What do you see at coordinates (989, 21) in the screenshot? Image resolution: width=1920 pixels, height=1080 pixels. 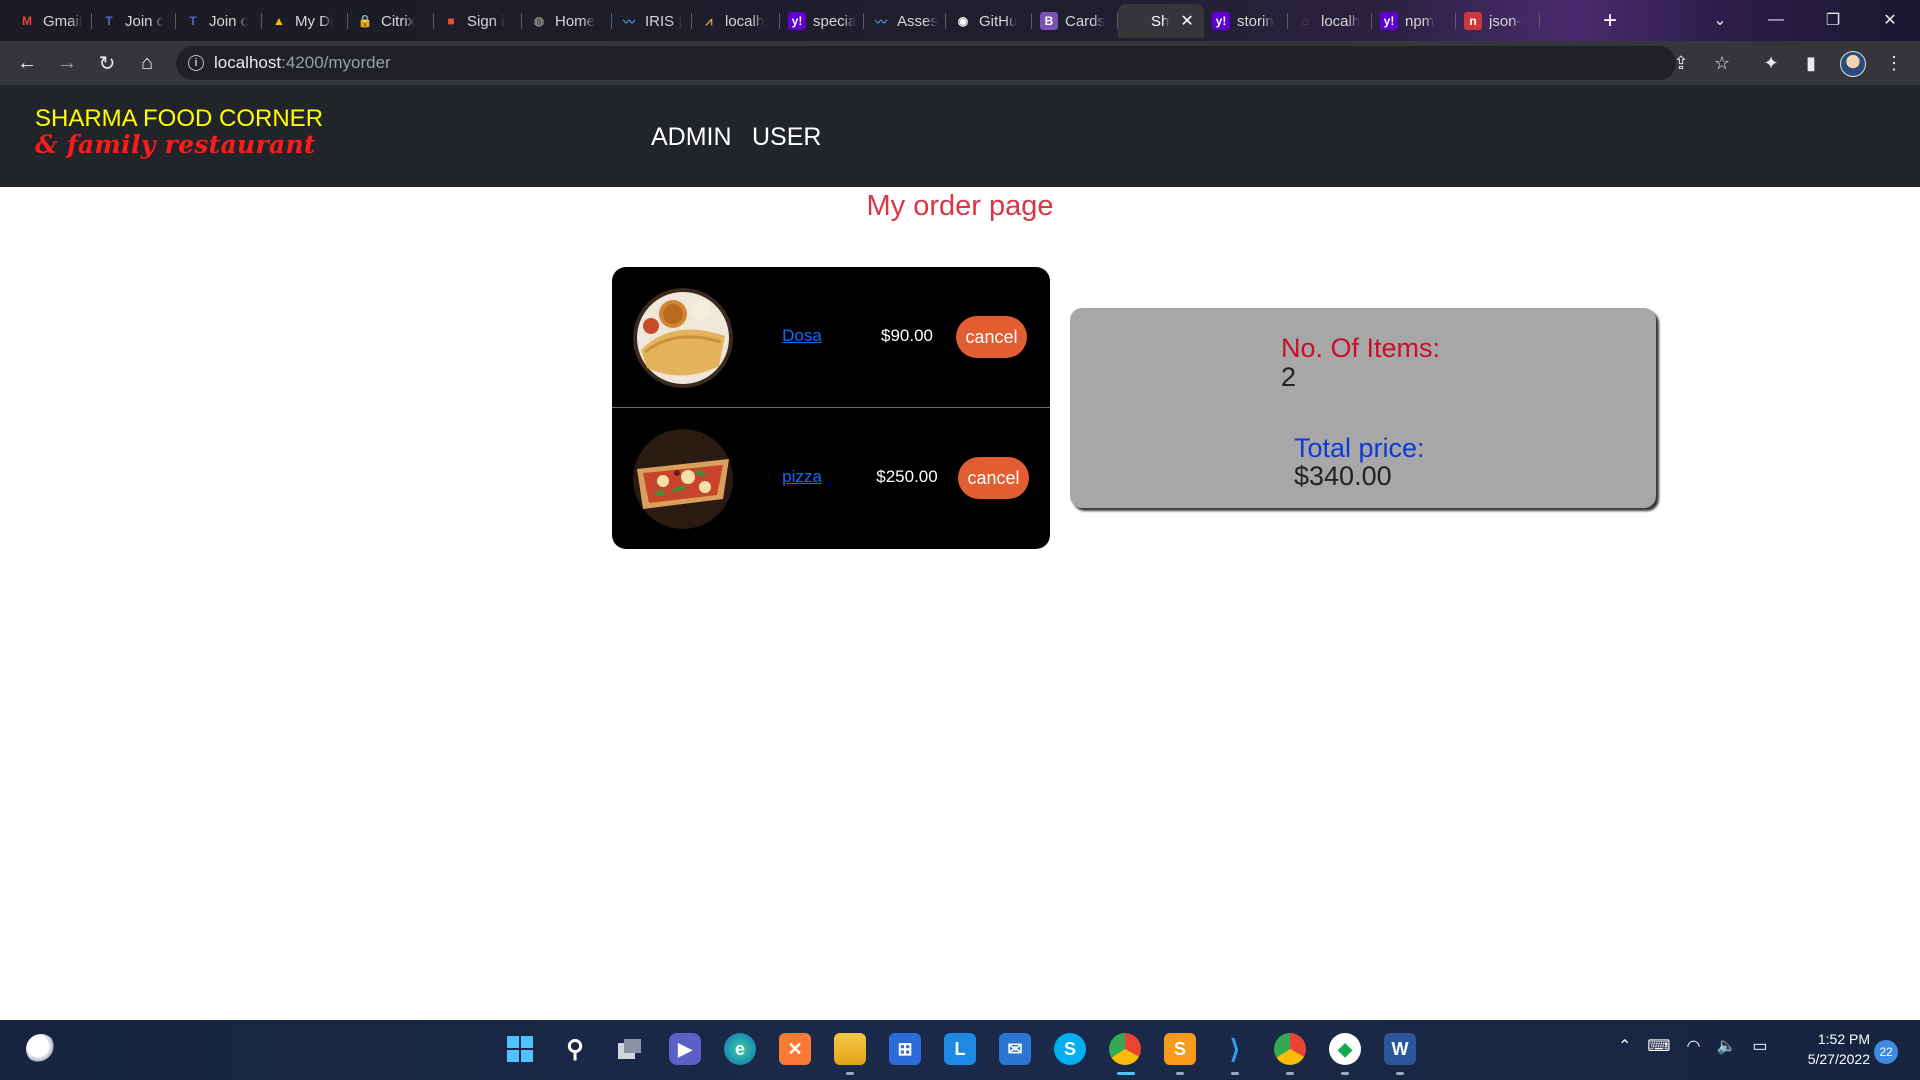 I see `browser-tab: ◉ GitHu` at bounding box center [989, 21].